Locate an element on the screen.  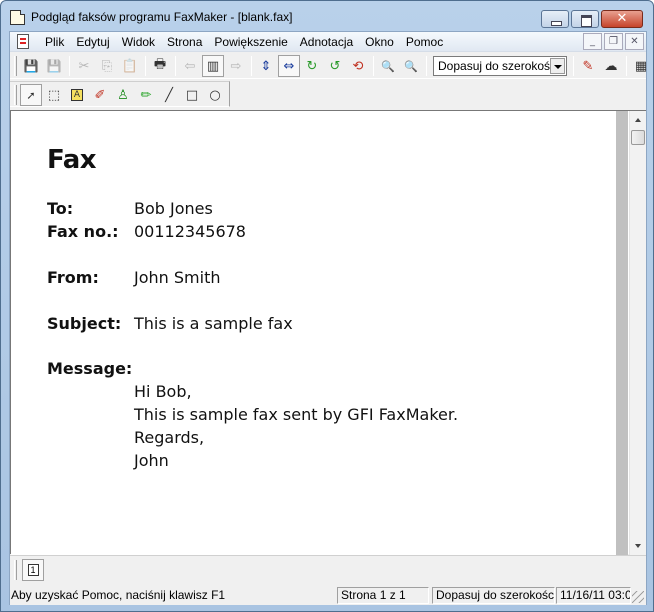
copy-button: ⎘ is located at coordinates (107, 66).